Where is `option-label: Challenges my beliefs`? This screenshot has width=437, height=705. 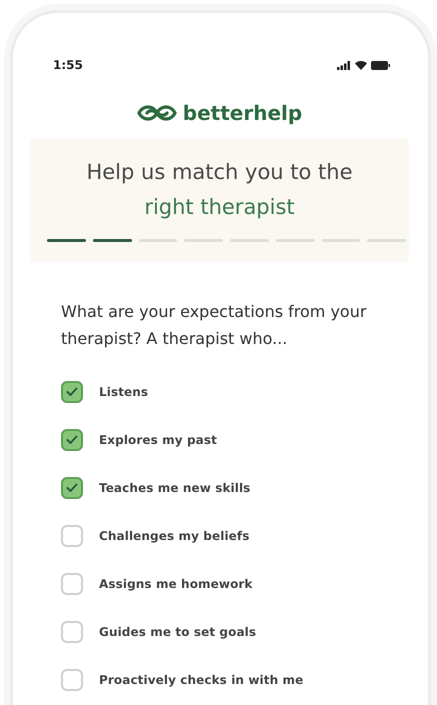
option-label: Challenges my beliefs is located at coordinates (174, 536).